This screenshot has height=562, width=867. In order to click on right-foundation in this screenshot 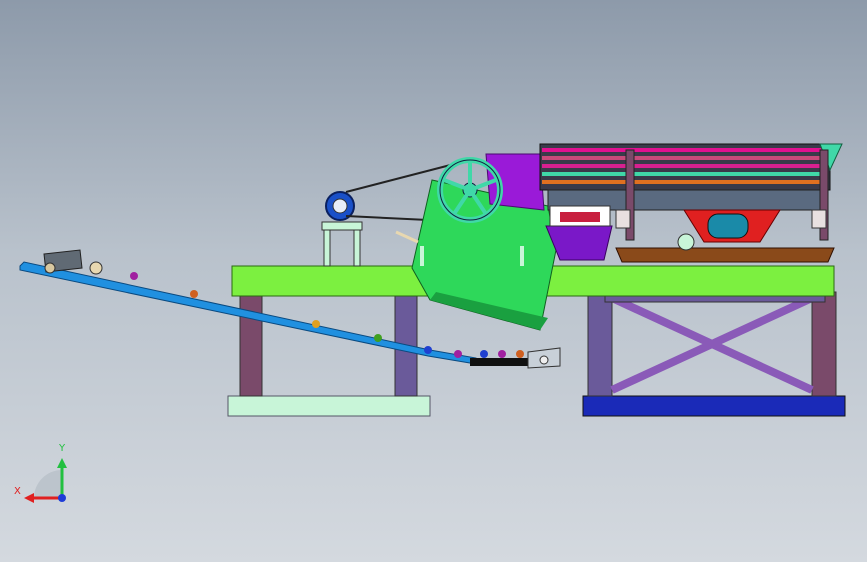, I will do `click(714, 354)`.